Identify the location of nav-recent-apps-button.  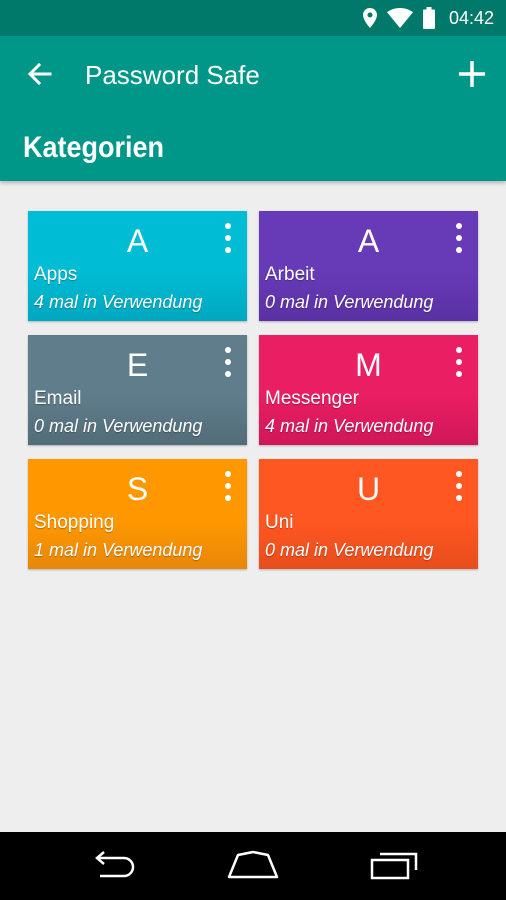
(395, 867).